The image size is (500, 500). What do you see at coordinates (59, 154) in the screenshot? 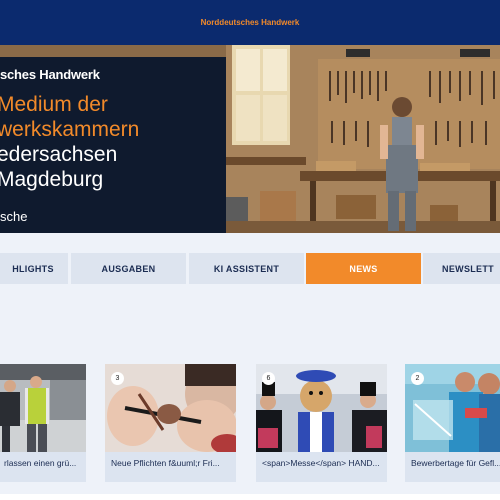
I see `hero-headline-line: edersachsen` at bounding box center [59, 154].